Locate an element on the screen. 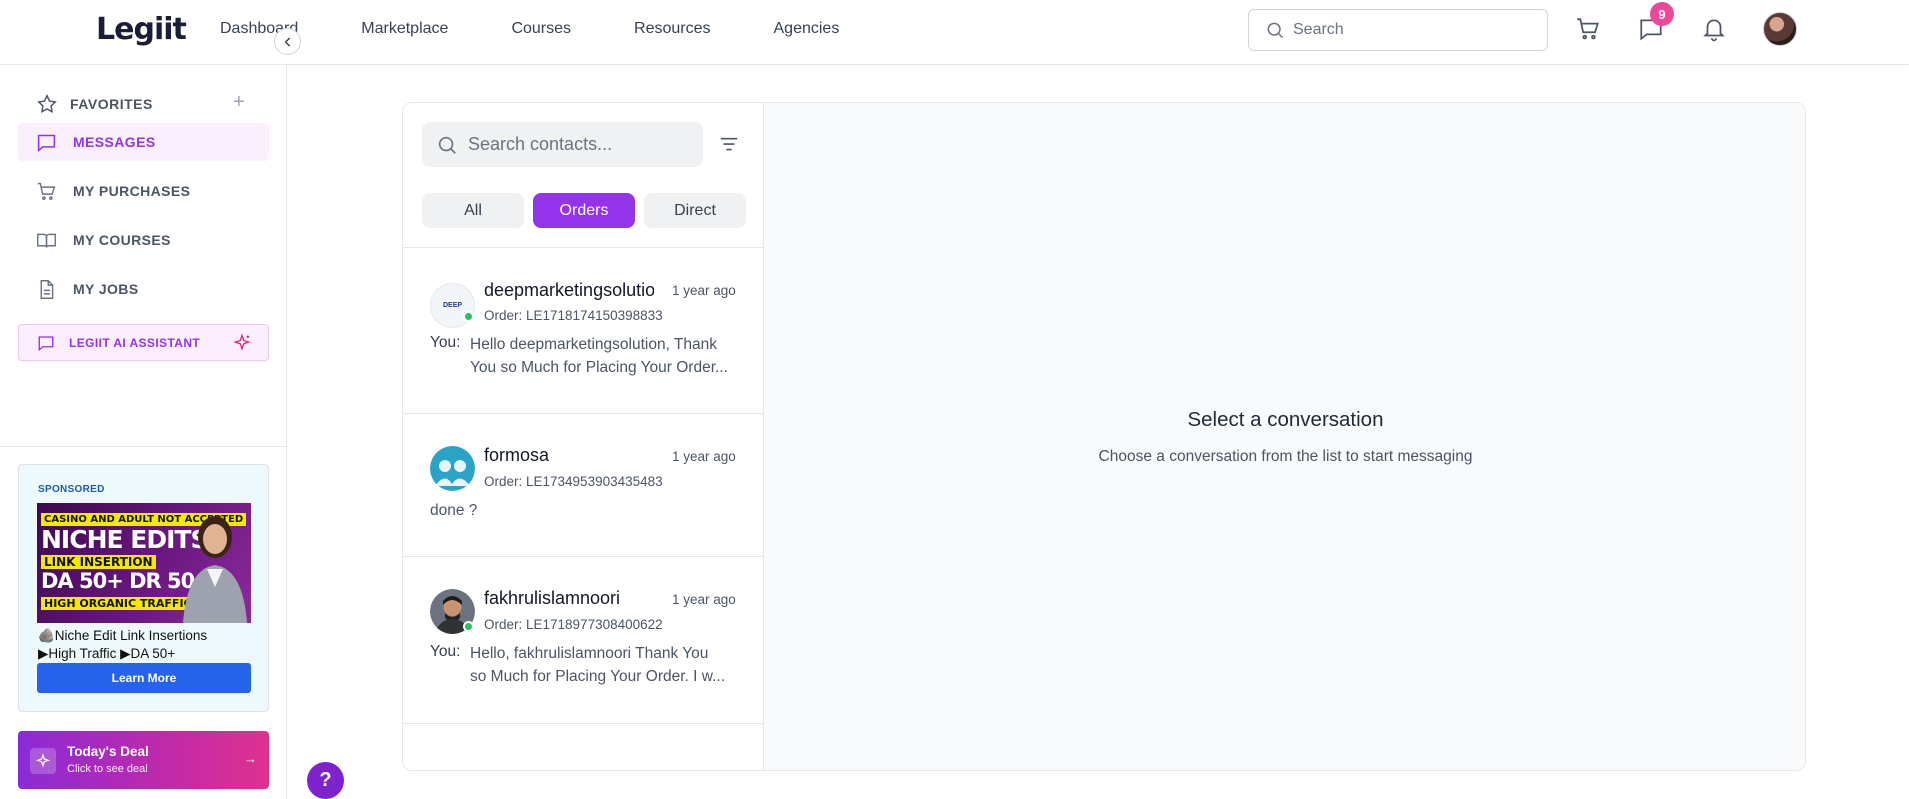 This screenshot has width=1909, height=799. order-id: Order: LE1718977308400622 is located at coordinates (573, 624).